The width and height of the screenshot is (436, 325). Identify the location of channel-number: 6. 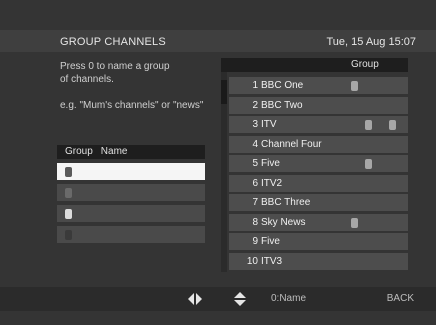
(255, 183).